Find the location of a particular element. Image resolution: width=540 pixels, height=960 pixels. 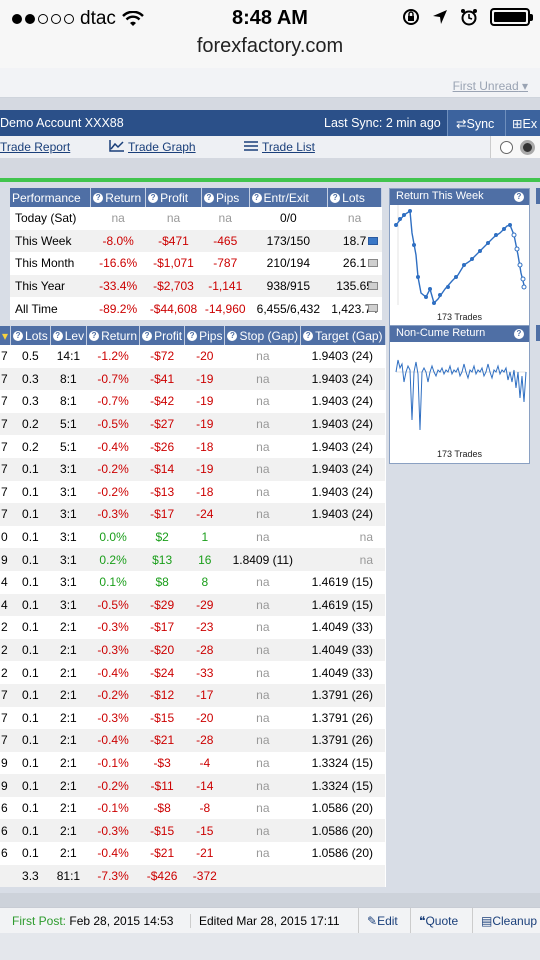

table-row: 7 0.1 2:1 -0.2% -$12 -17 na 1.3791 (26) is located at coordinates (193, 695).